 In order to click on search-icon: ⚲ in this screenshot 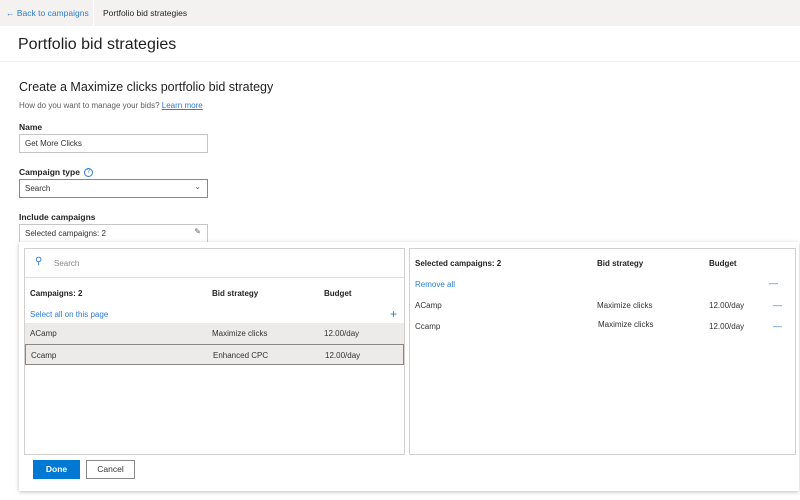, I will do `click(39, 261)`.